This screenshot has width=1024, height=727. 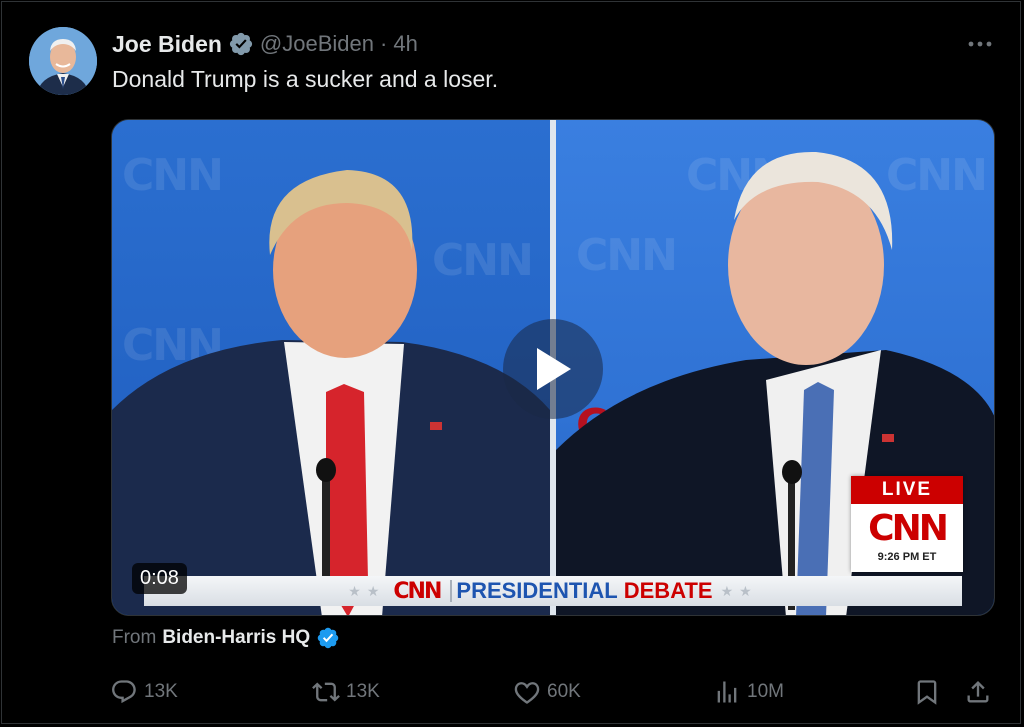 I want to click on like-count: 60K, so click(x=564, y=691).